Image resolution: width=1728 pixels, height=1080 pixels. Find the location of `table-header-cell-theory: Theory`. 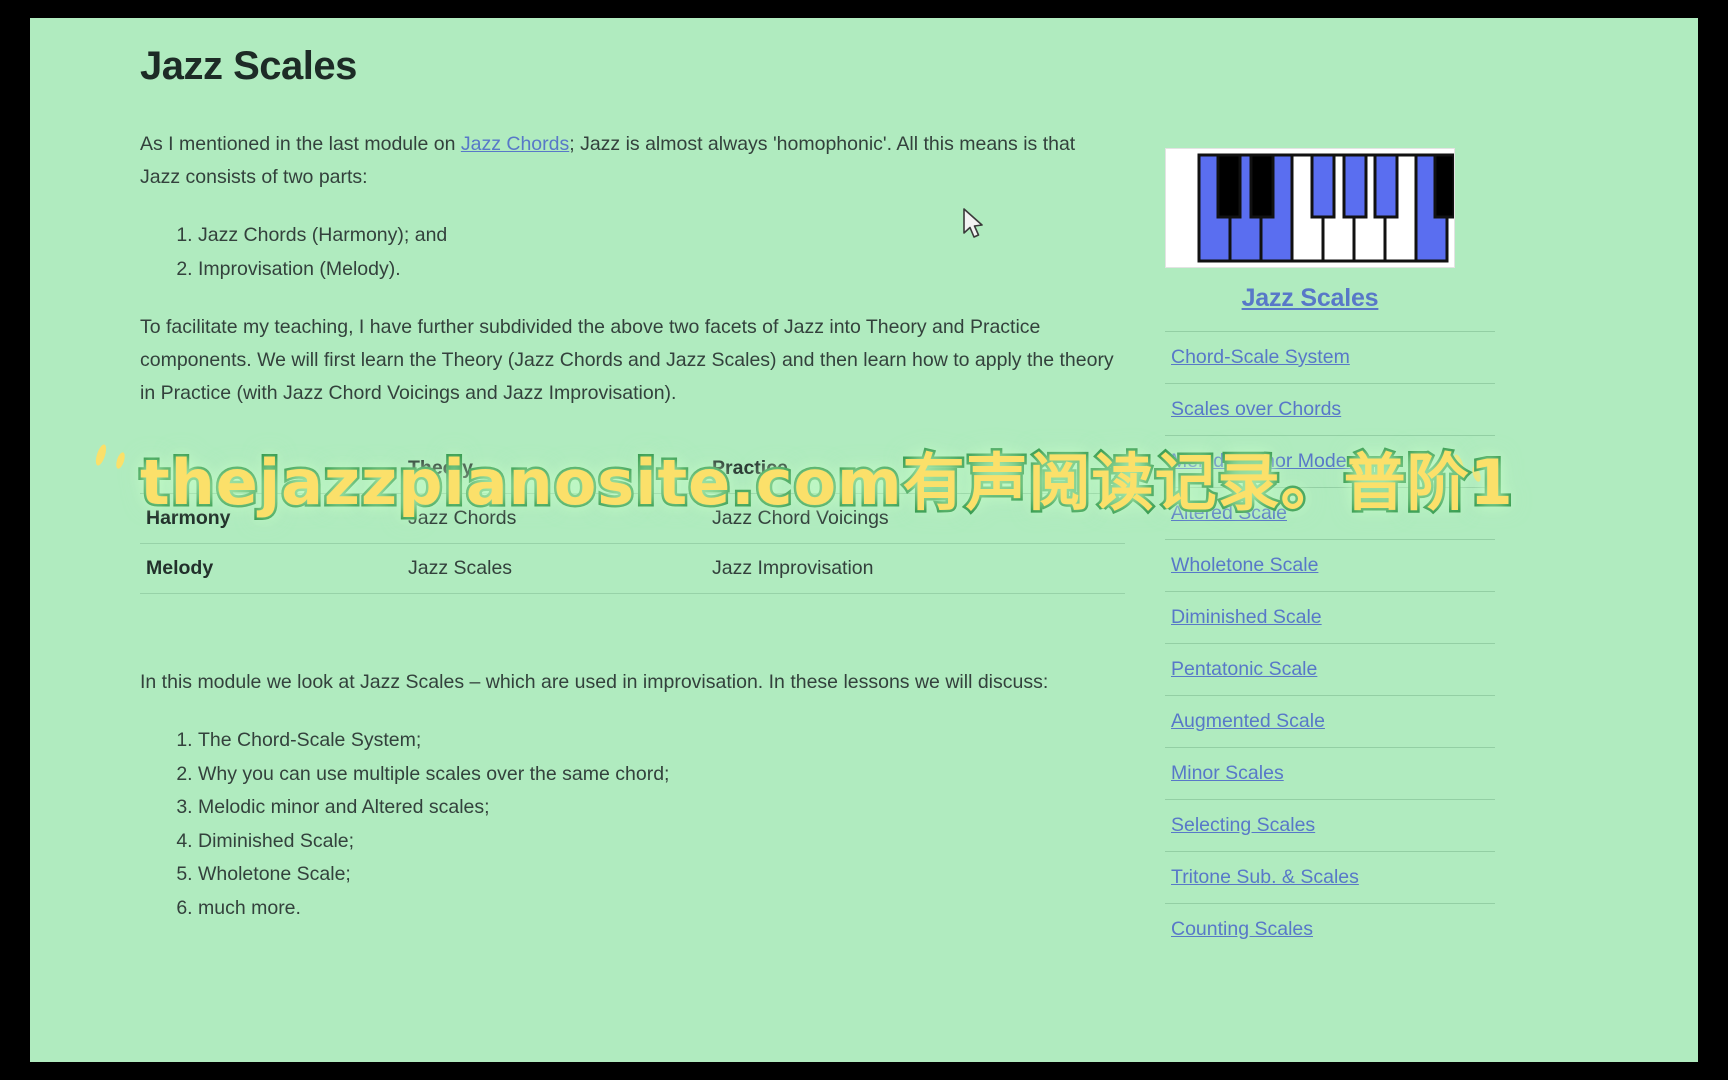

table-header-cell-theory: Theory is located at coordinates (554, 469).